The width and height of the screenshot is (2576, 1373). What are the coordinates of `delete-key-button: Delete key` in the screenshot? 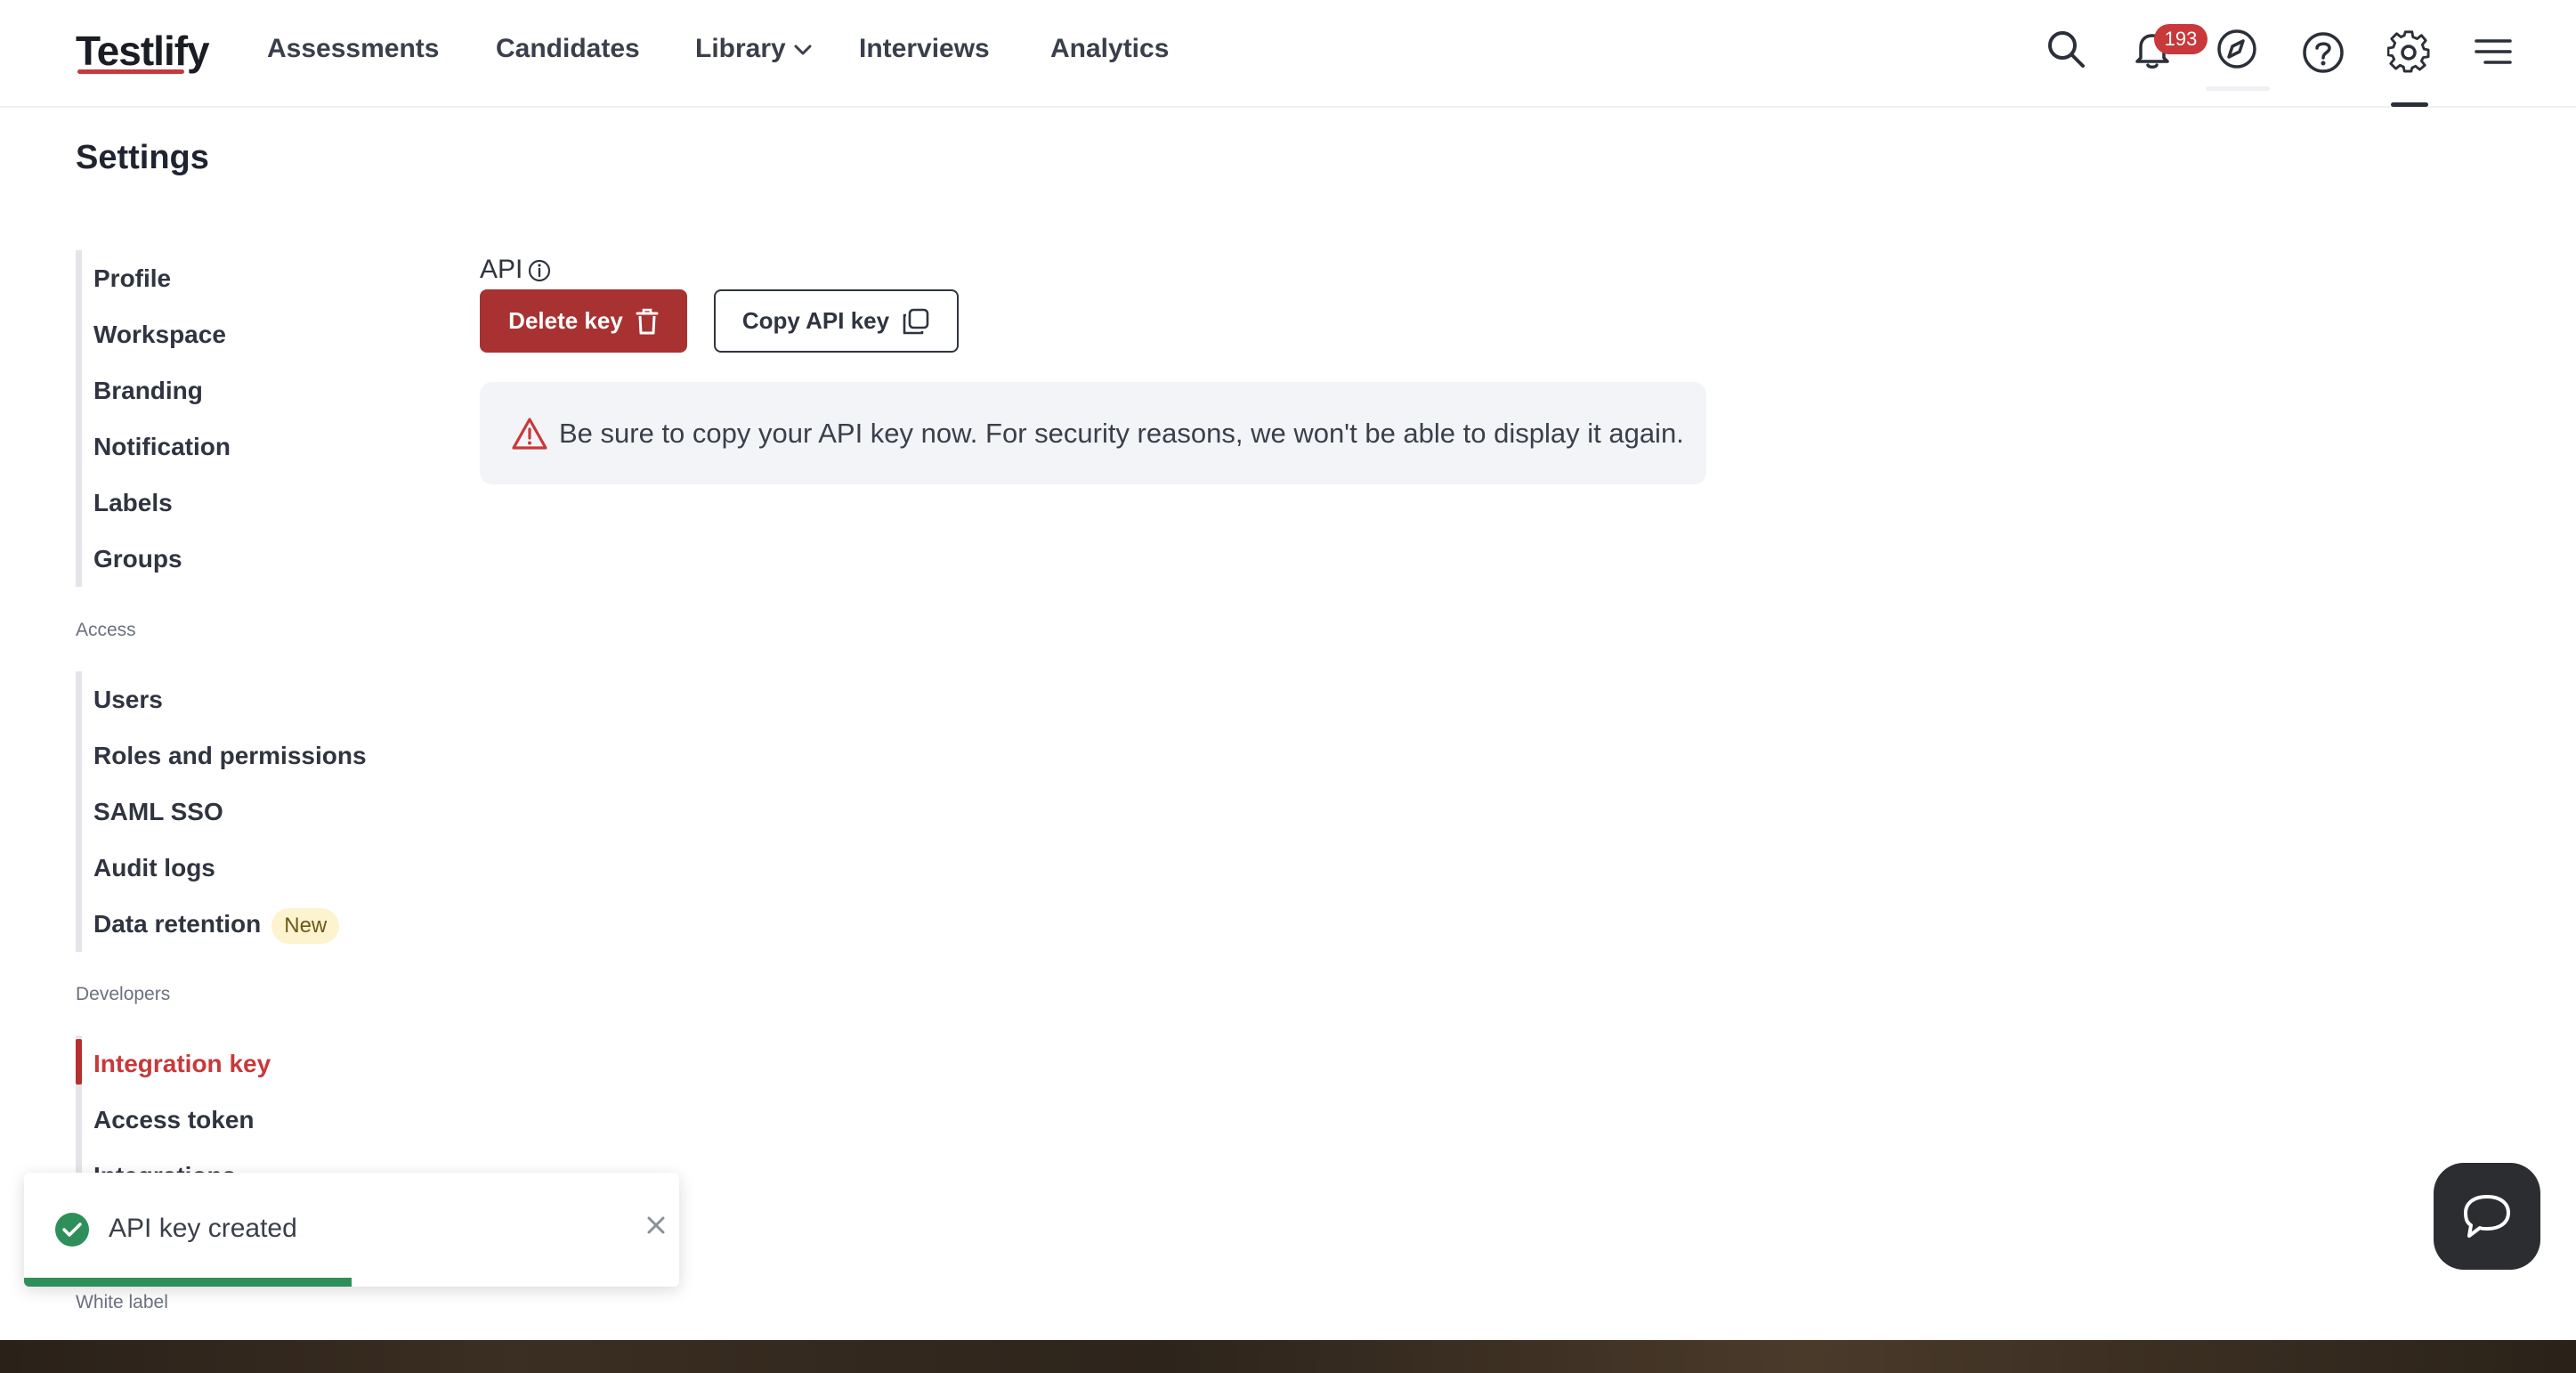 It's located at (583, 321).